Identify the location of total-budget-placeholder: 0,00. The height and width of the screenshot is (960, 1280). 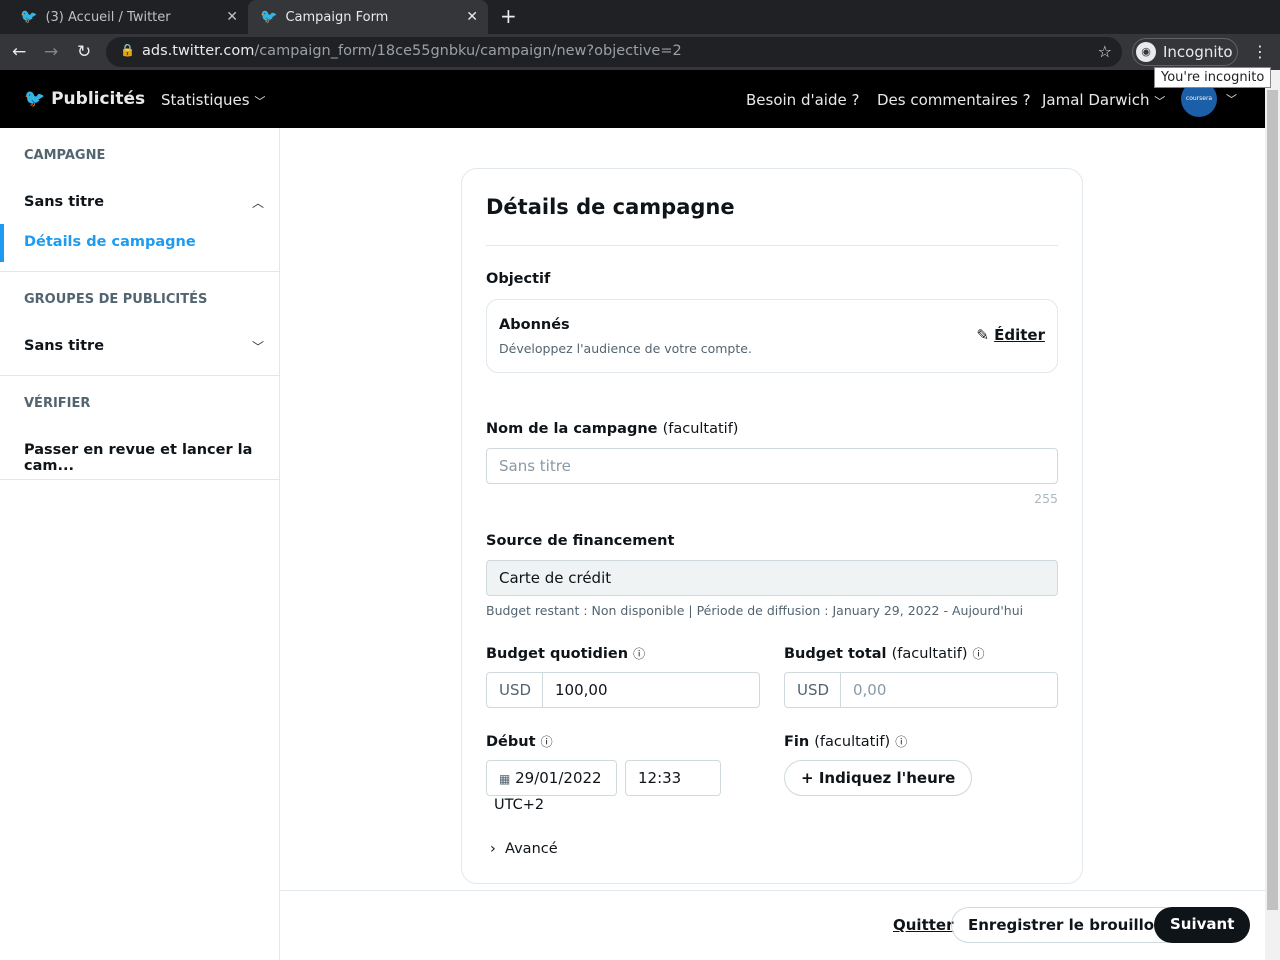
(870, 690).